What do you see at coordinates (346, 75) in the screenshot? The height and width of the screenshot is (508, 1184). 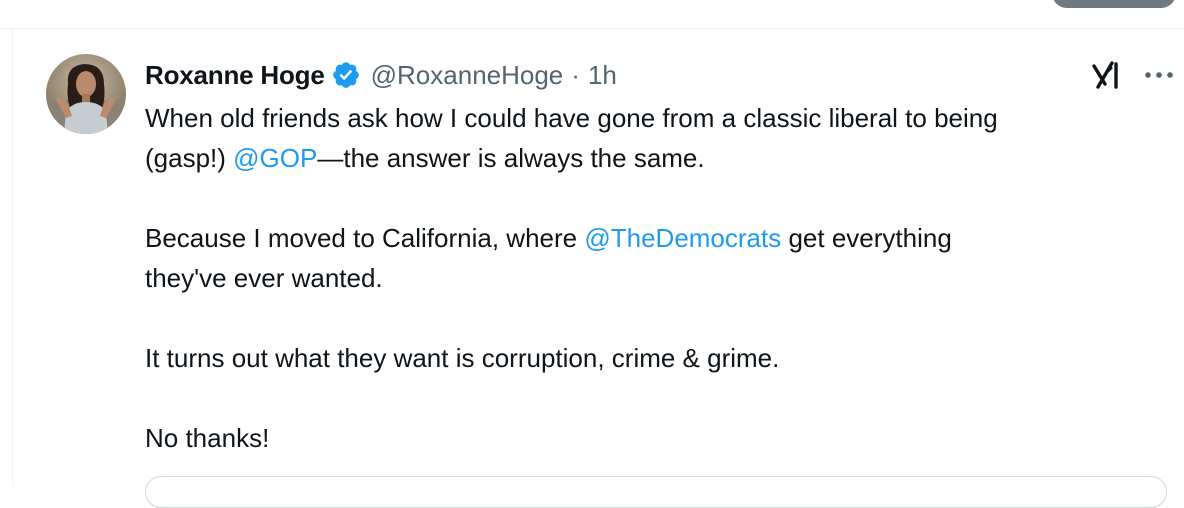 I see `verified-badge-icon` at bounding box center [346, 75].